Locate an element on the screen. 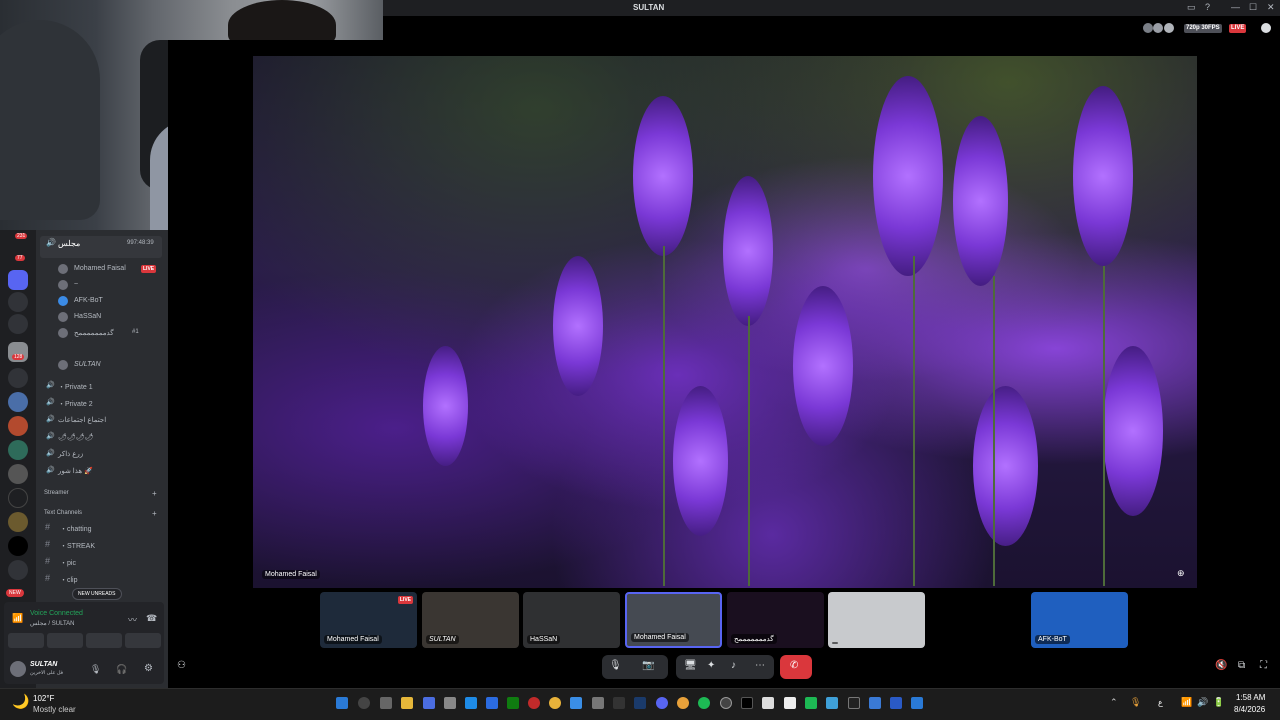 This screenshot has width=1280, height=720. spotify-icon is located at coordinates (704, 703).